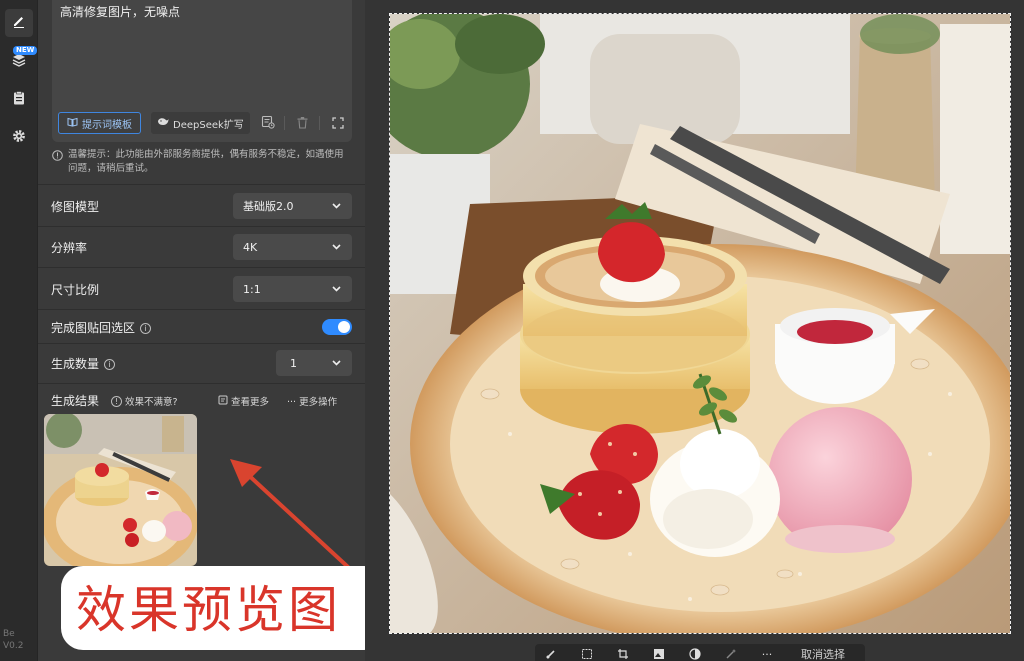  Describe the element at coordinates (75, 401) in the screenshot. I see `results-label: 生成结果` at that location.